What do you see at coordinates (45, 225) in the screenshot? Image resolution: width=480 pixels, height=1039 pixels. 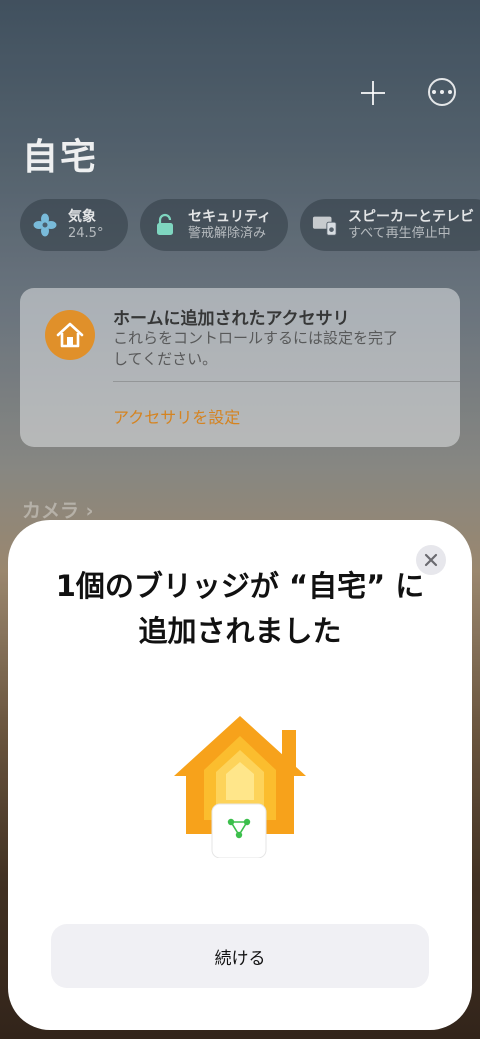 I see `fan-icon` at bounding box center [45, 225].